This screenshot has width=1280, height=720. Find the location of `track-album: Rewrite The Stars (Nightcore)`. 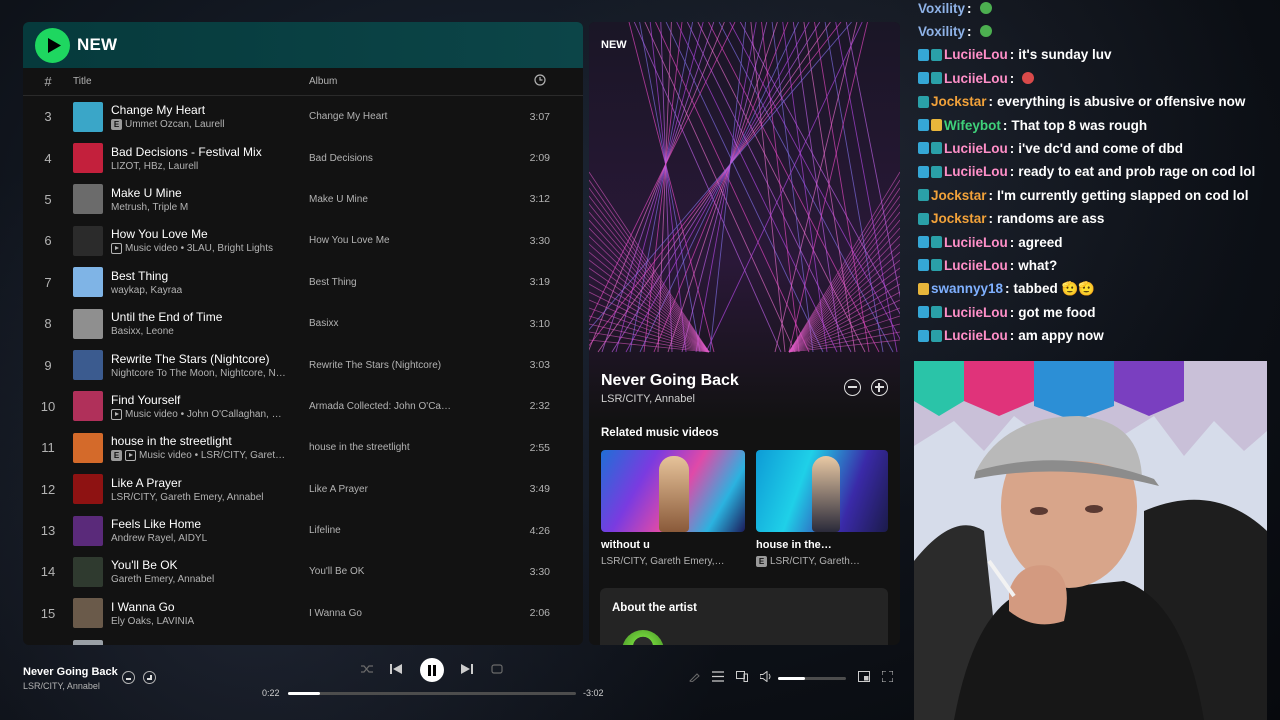

track-album: Rewrite The Stars (Nightcore) is located at coordinates (402, 365).